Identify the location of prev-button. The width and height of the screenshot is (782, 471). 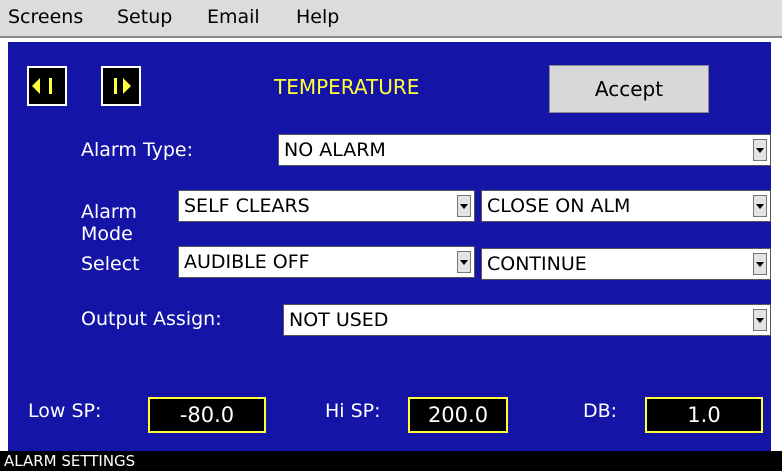
(47, 86).